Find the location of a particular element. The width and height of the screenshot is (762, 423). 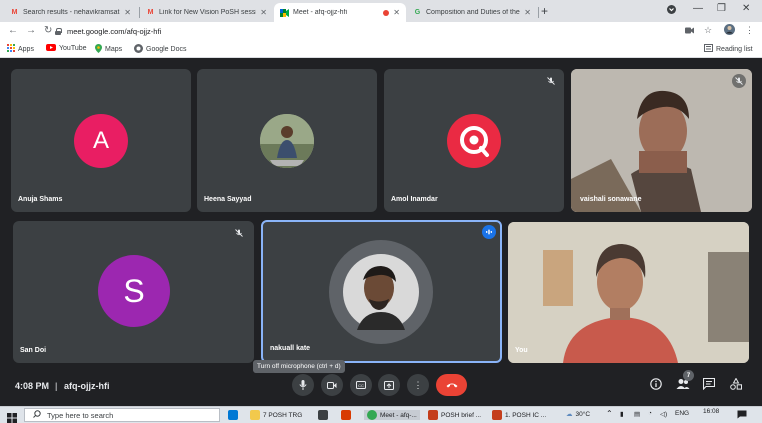

logo-icon is located at coordinates (474, 141).